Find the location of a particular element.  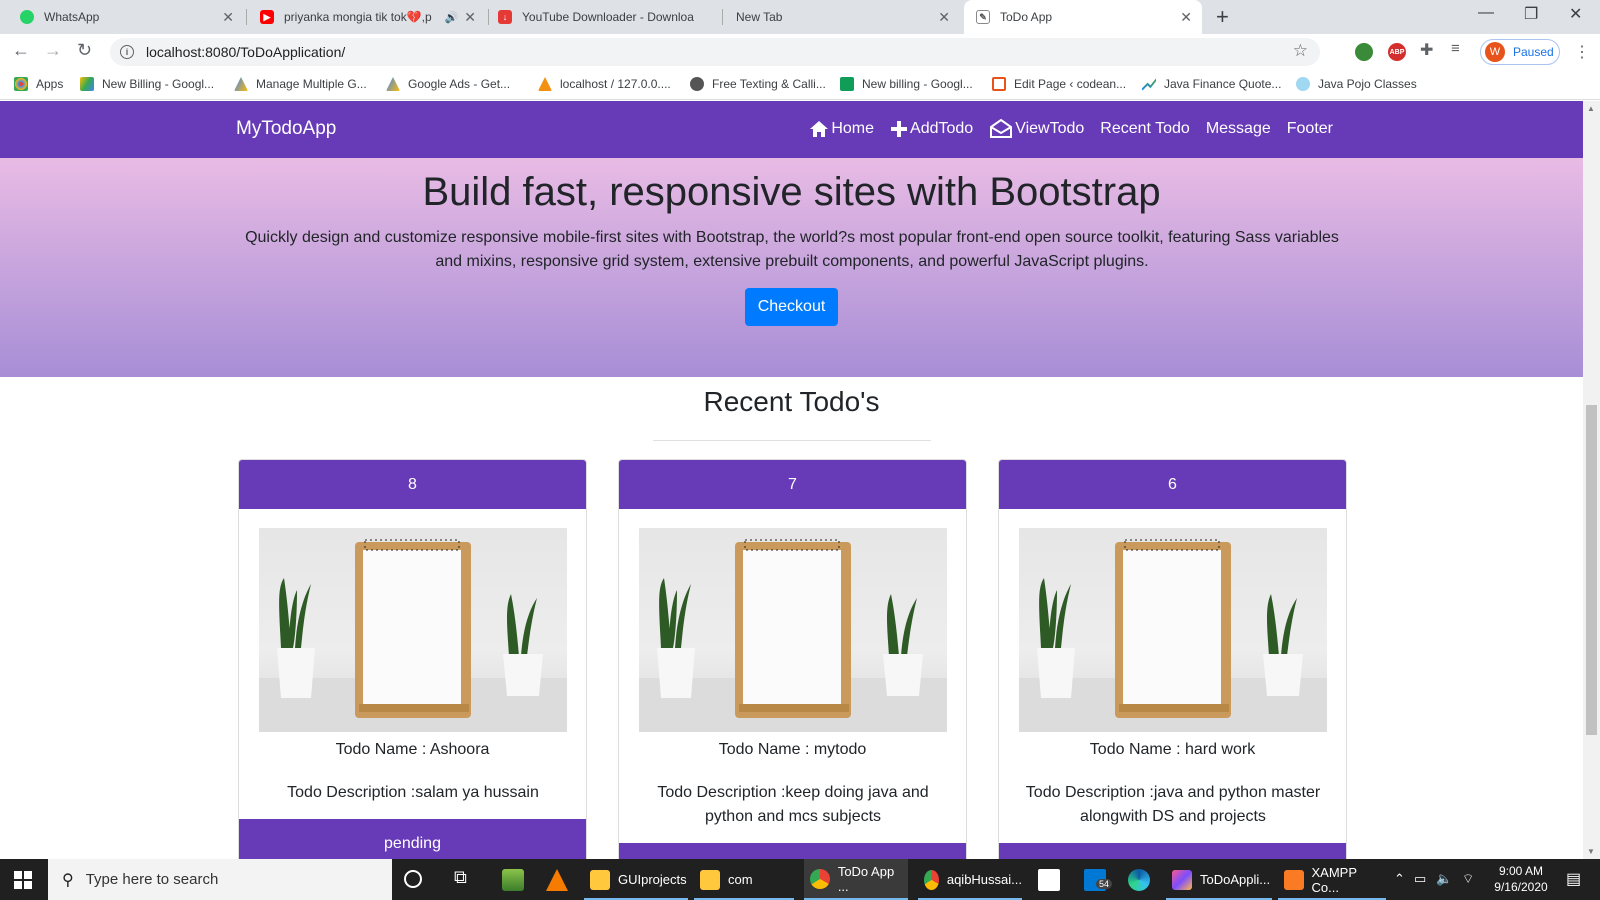

more-menu-icon: ⋮ is located at coordinates (1582, 52).